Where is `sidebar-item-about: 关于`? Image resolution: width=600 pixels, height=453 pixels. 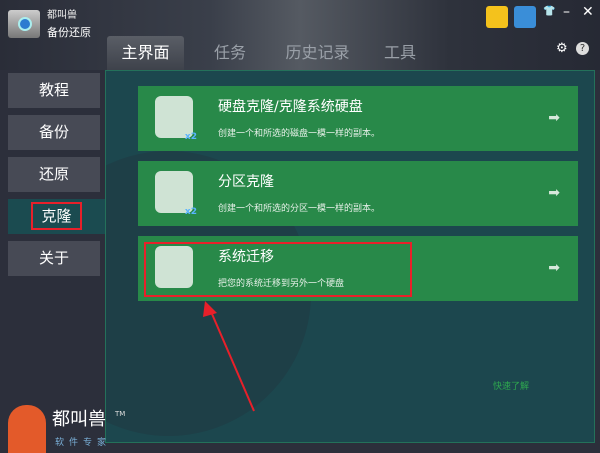 sidebar-item-about: 关于 is located at coordinates (54, 258).